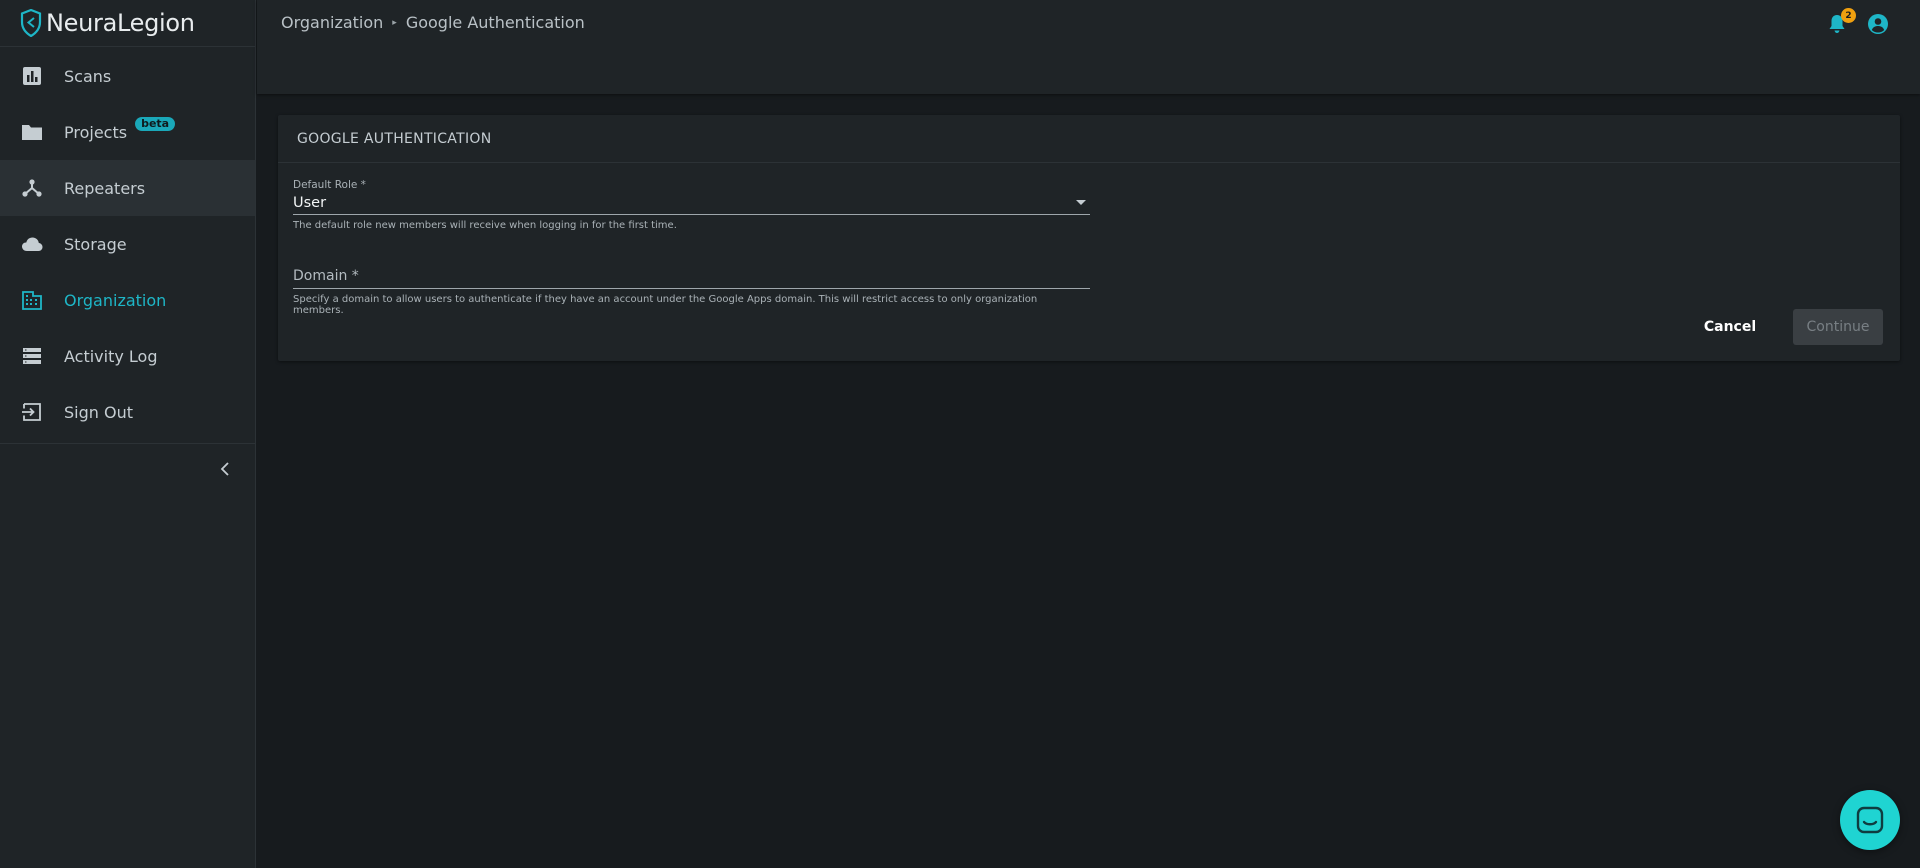  Describe the element at coordinates (1858, 22) in the screenshot. I see `header-actions: 2` at that location.